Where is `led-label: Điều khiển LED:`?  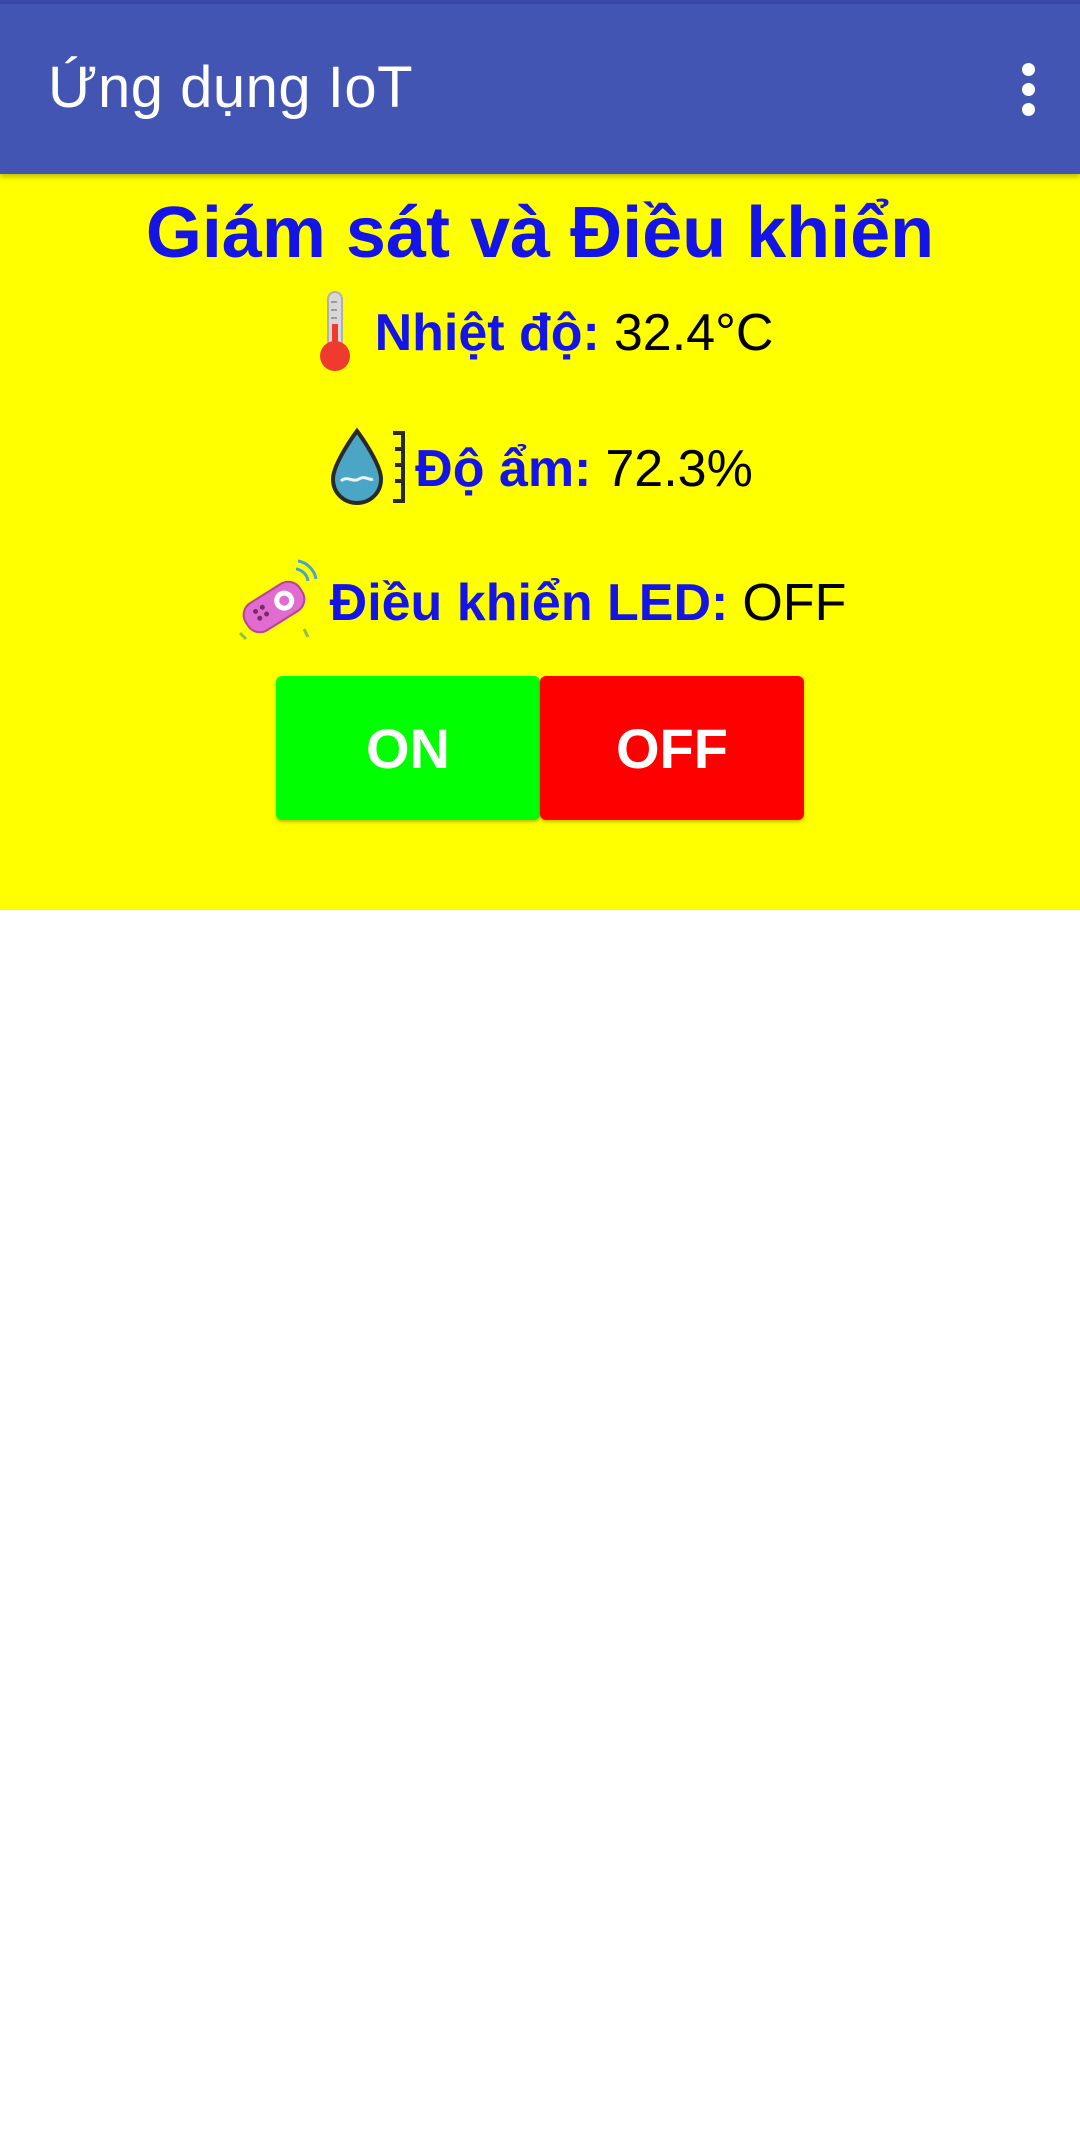 led-label: Điều khiển LED: is located at coordinates (529, 603).